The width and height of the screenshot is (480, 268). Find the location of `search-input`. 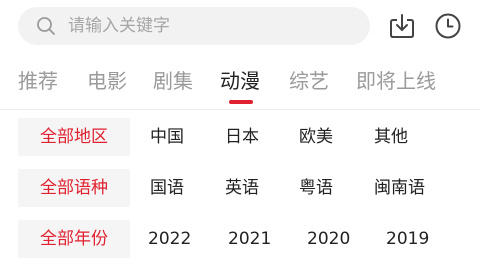

search-input is located at coordinates (208, 26).